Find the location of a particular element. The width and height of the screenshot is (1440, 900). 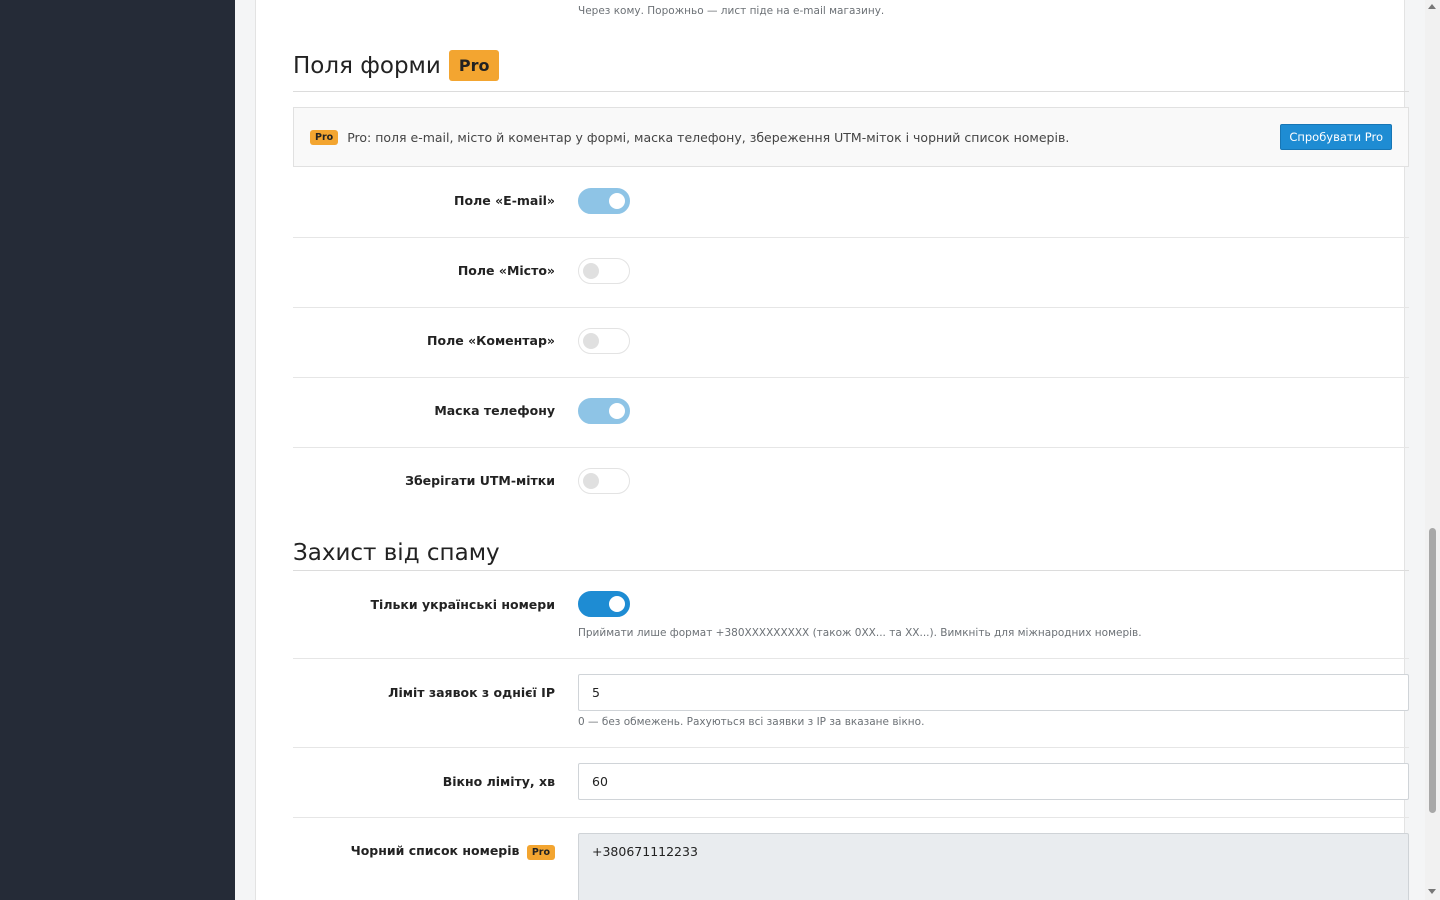

utm-toggle is located at coordinates (604, 481).